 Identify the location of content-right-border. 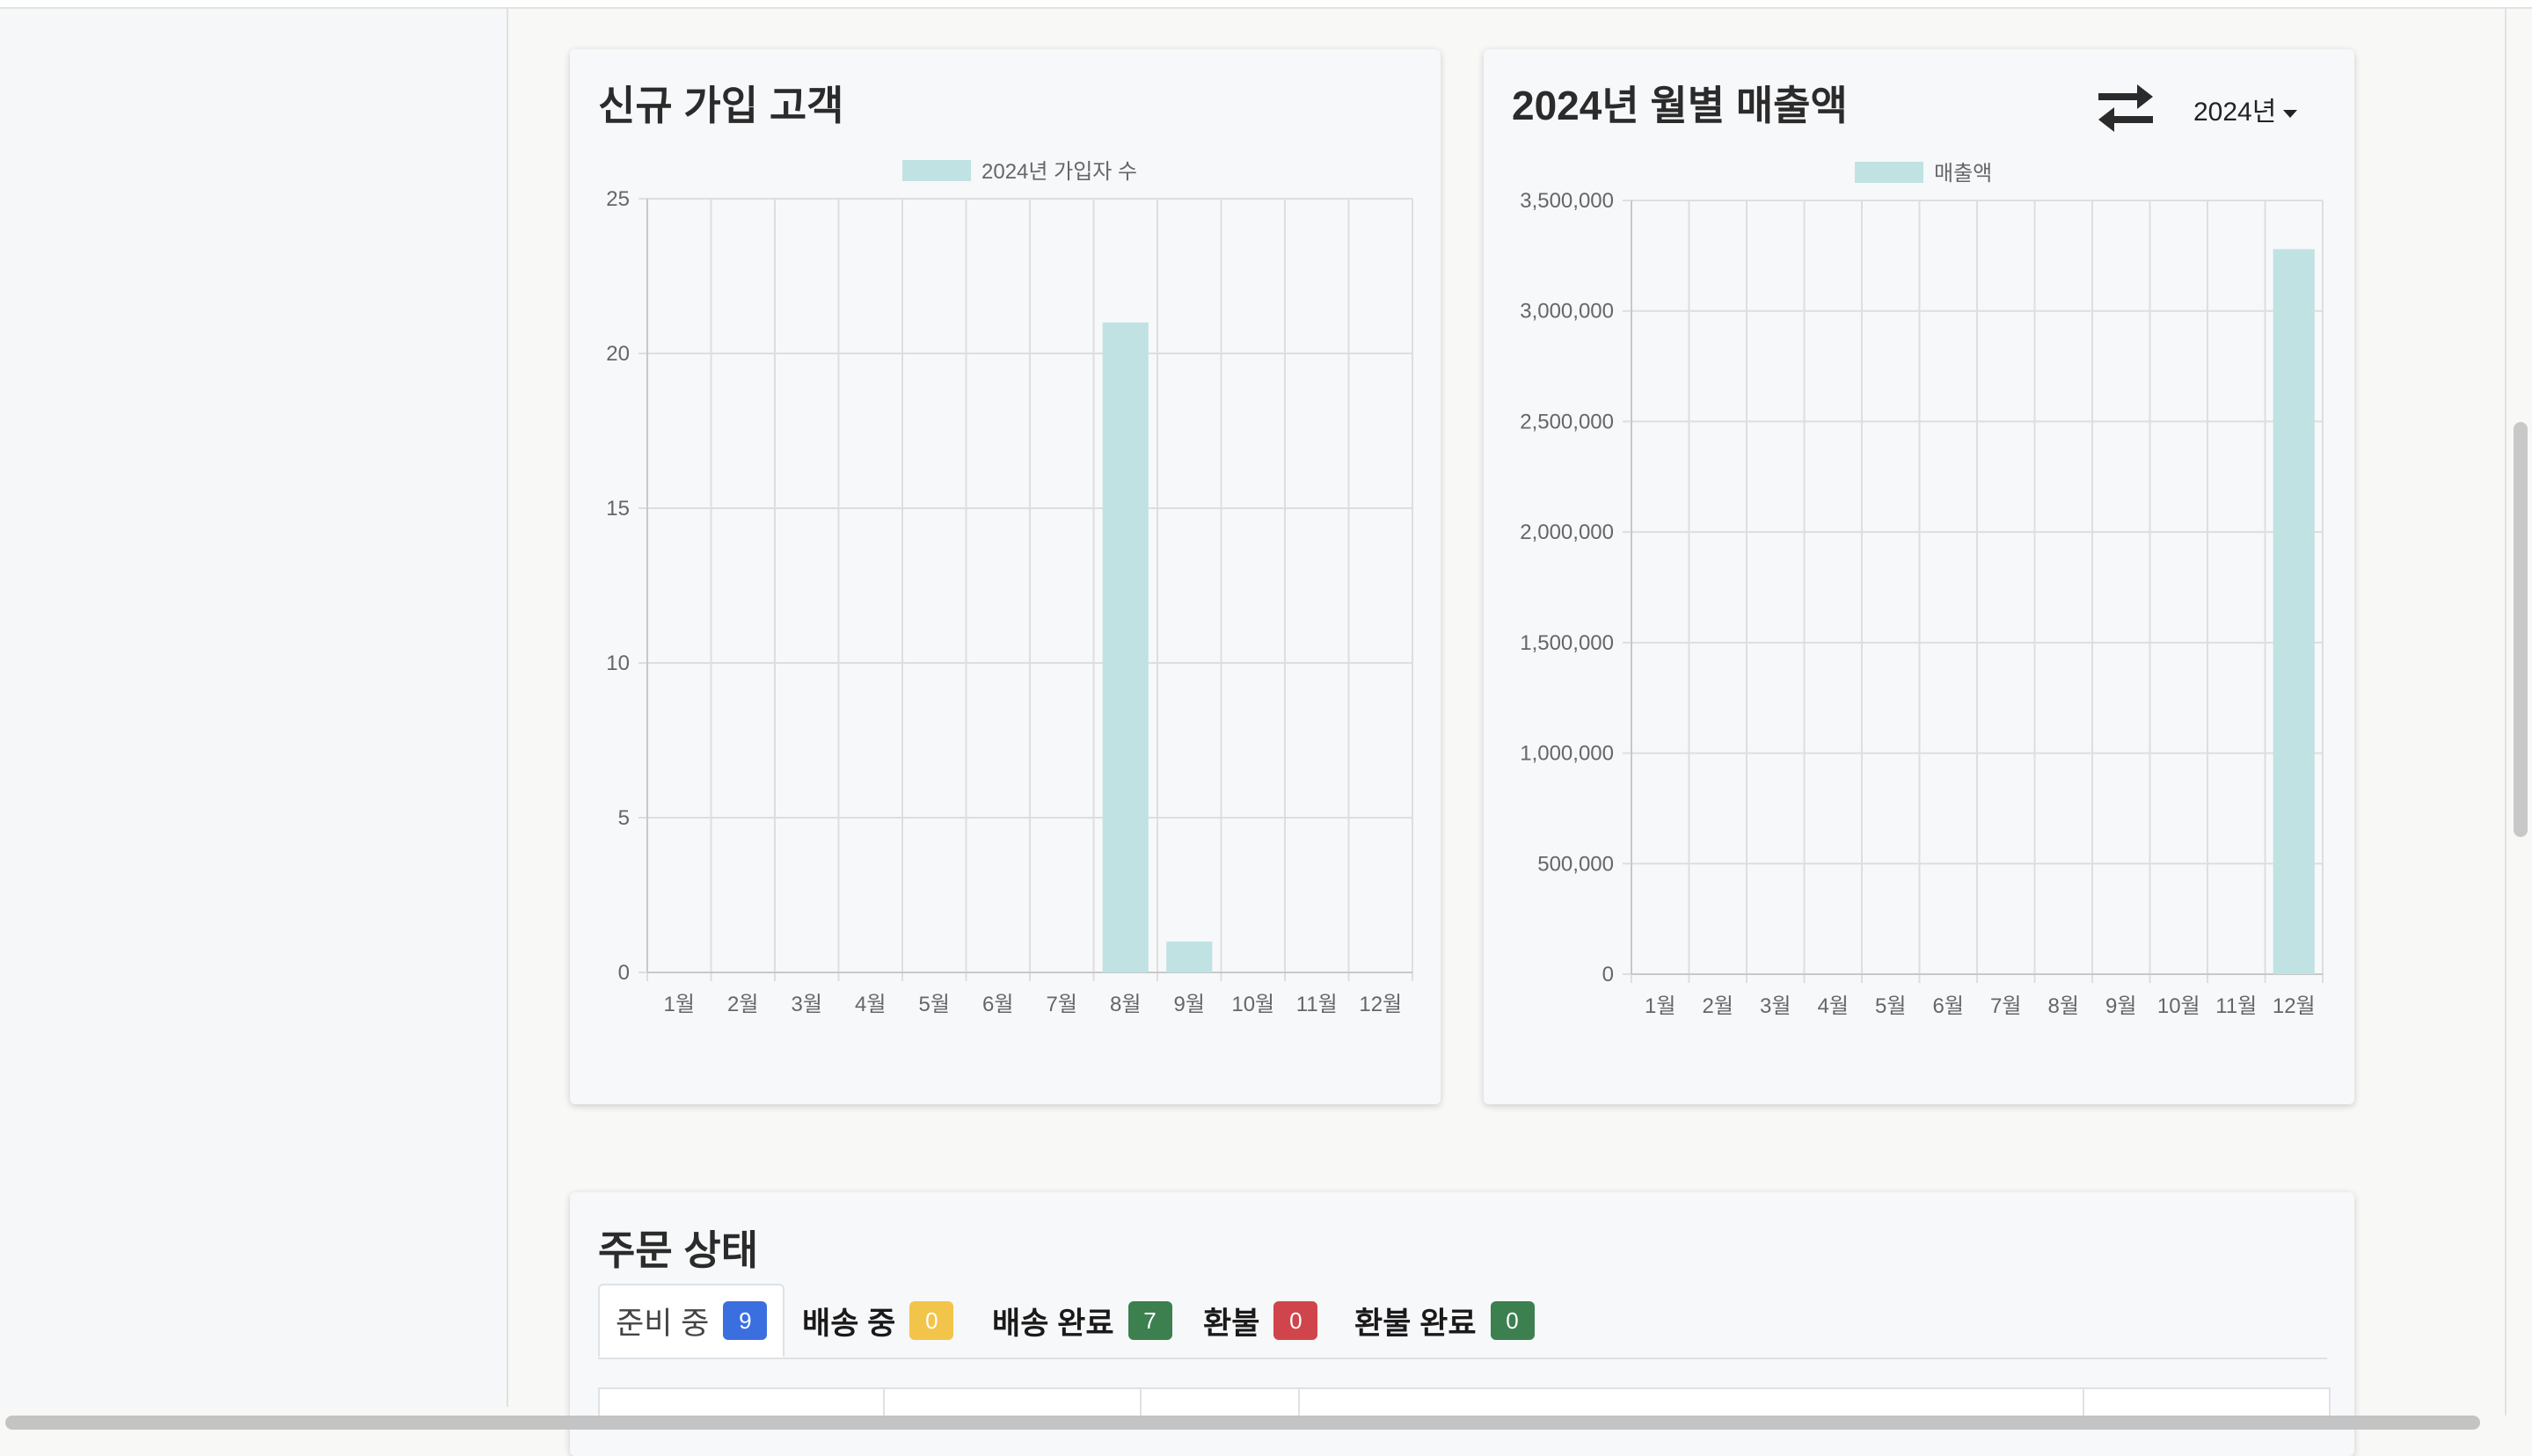
(2505, 712).